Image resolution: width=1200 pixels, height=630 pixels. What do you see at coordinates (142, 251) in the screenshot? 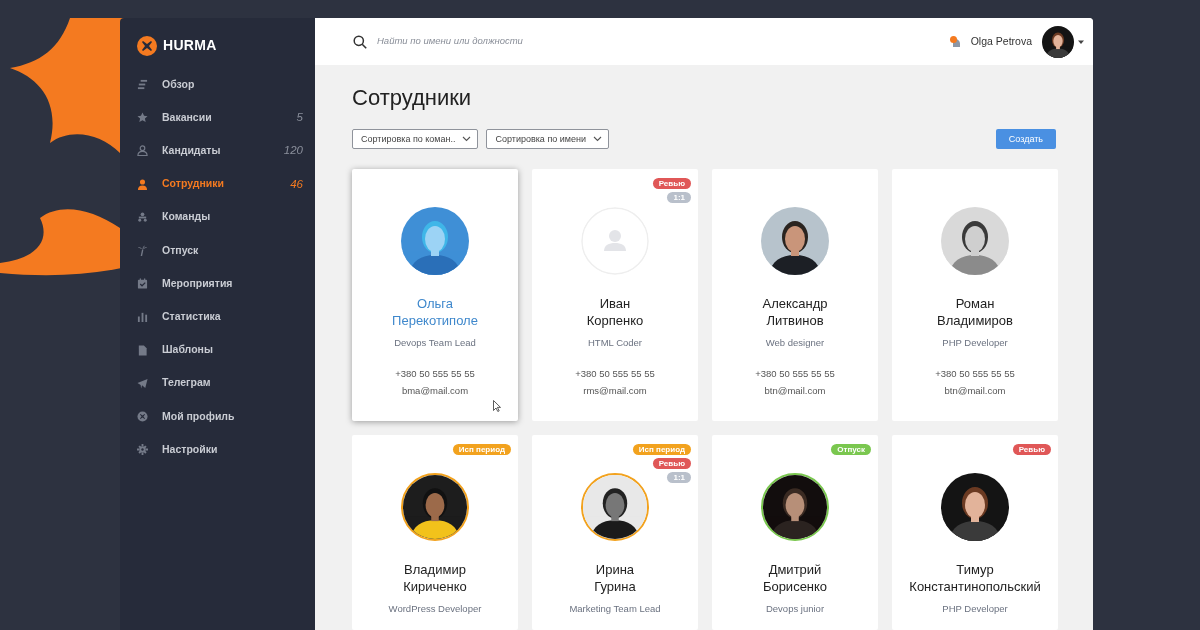
I see `palm-tree-icon` at bounding box center [142, 251].